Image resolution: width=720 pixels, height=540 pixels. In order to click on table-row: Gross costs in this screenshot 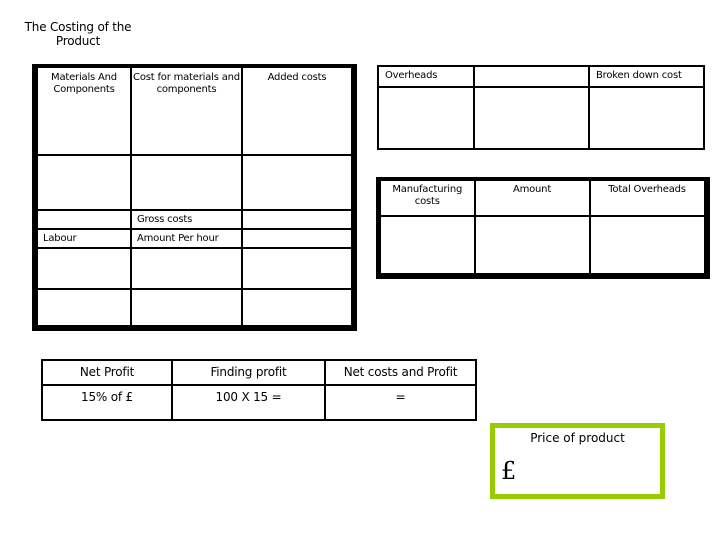, I will do `click(194, 219)`.